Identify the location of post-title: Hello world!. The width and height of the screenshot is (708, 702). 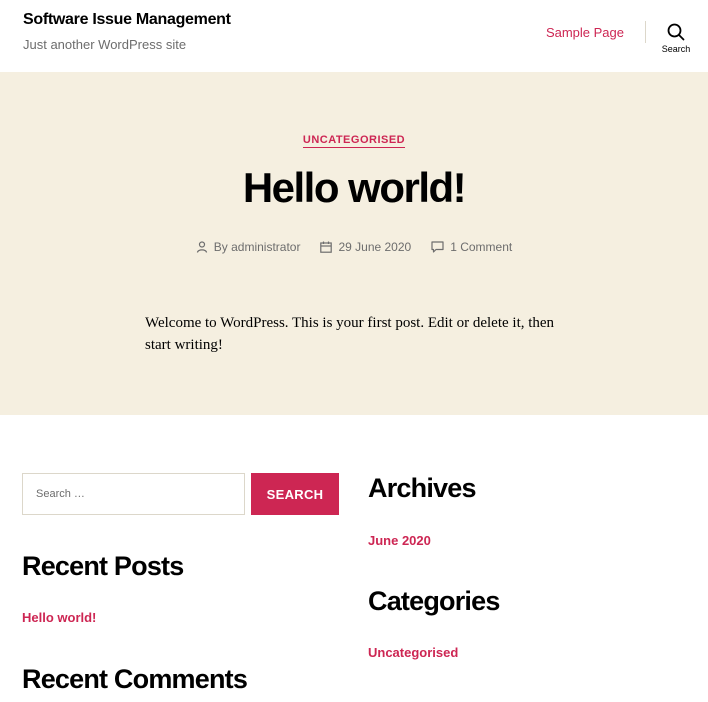
(354, 188).